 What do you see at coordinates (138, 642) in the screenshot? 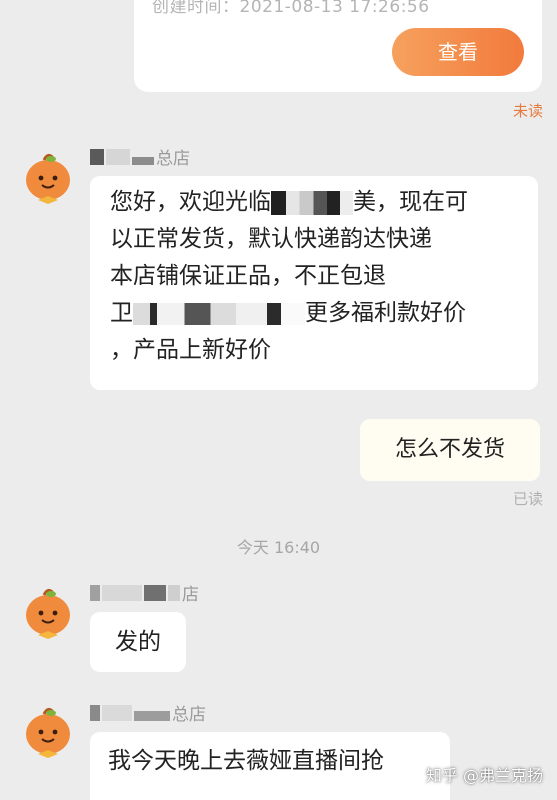
I see `shop-message-bubble: 发的` at bounding box center [138, 642].